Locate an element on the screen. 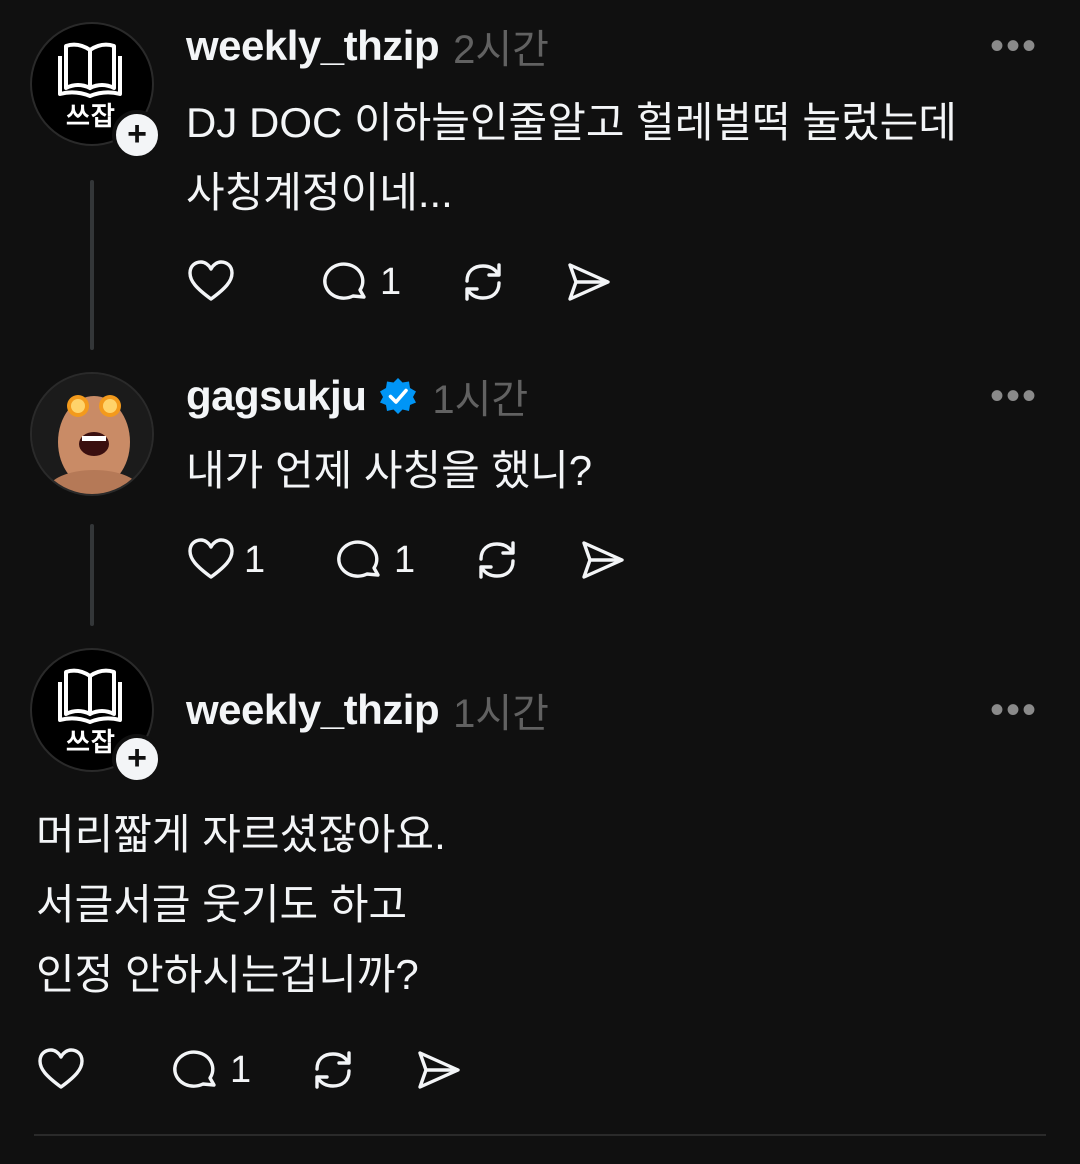 Image resolution: width=1080 pixels, height=1164 pixels. post-text: 머리짧게 자르셨잖아요. 서글서글 웃기도 하고 인정 안하시는겁니까? is located at coordinates (241, 904).